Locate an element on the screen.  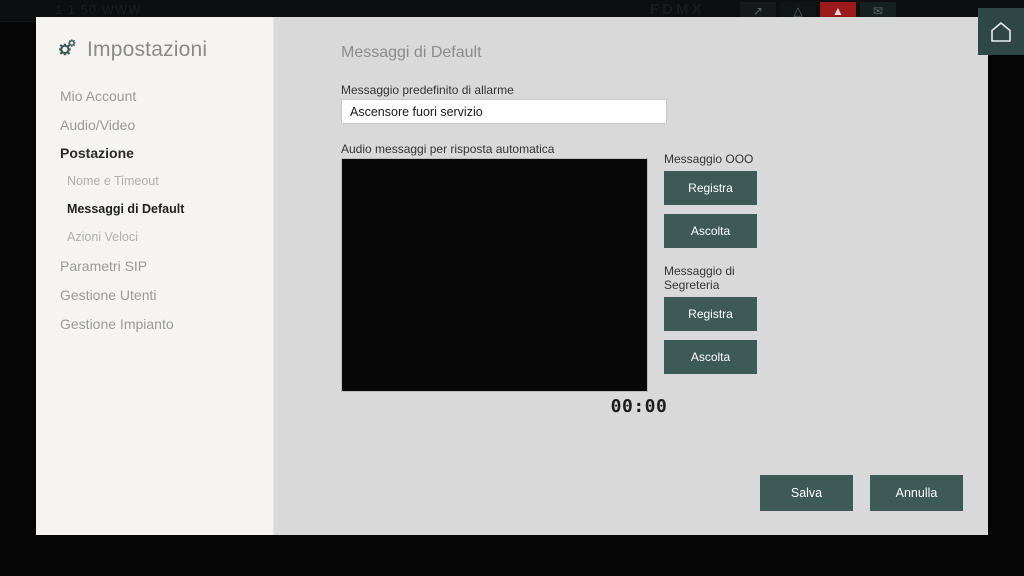
listen-ooo-button: Ascolta is located at coordinates (710, 231).